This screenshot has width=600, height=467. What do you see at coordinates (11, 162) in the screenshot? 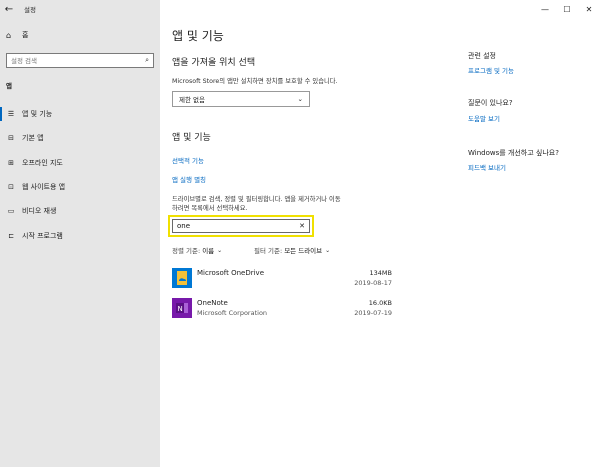
I see `map-icon: ⊞` at bounding box center [11, 162].